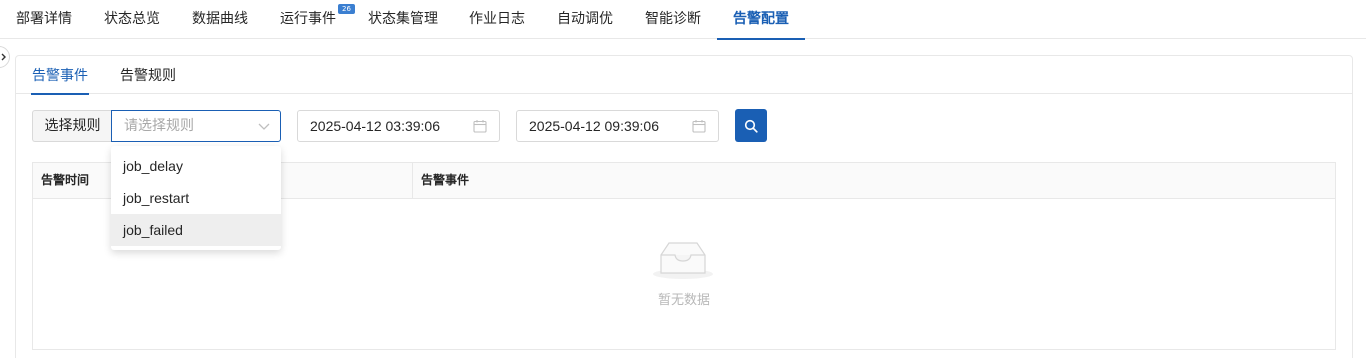  I want to click on start-time-value: 2025-04-12 03:39:06, so click(375, 126).